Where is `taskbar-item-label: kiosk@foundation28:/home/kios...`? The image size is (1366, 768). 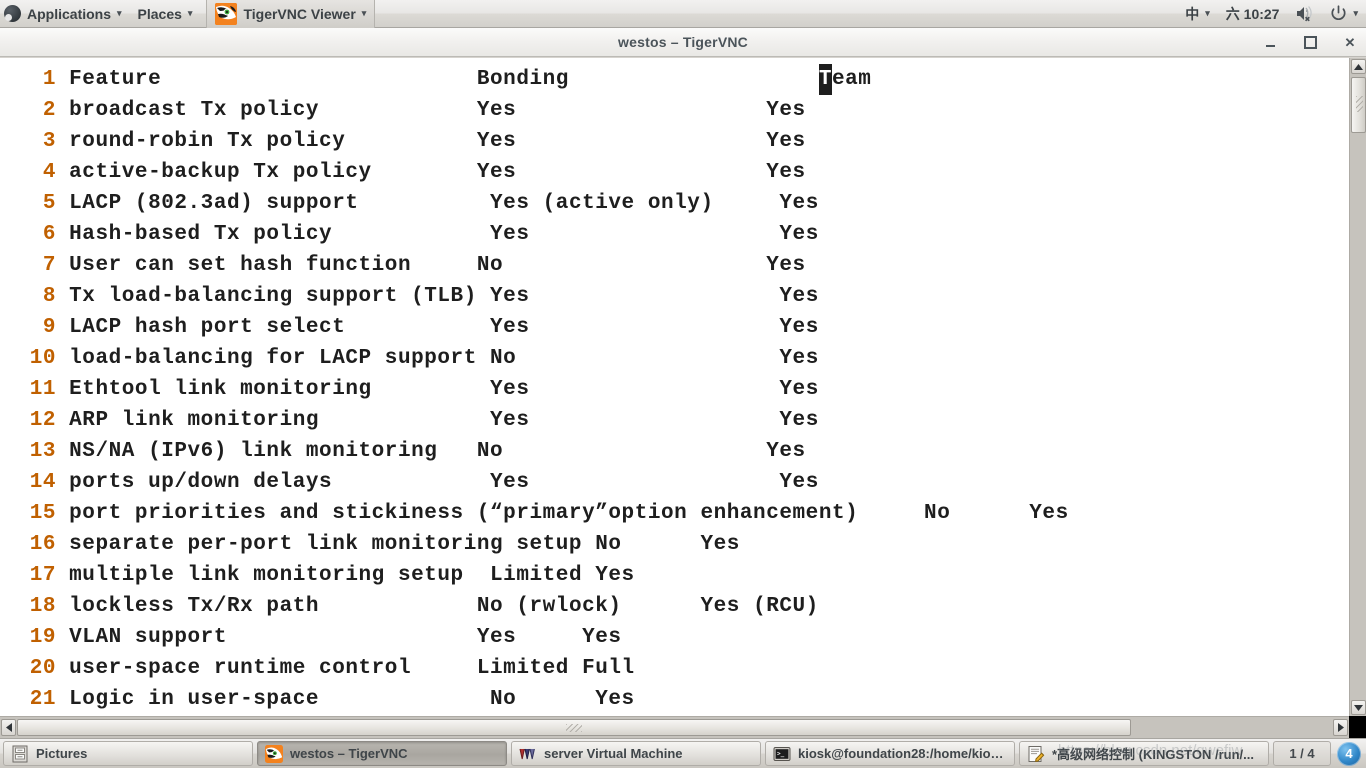
taskbar-item-label: kiosk@foundation28:/home/kios... is located at coordinates (902, 753).